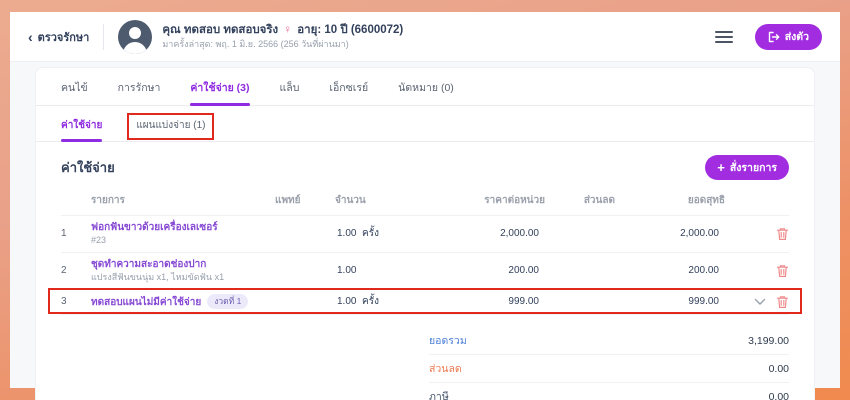 The image size is (850, 400). I want to click on order-items-button: + สั่งรายการ, so click(747, 167).